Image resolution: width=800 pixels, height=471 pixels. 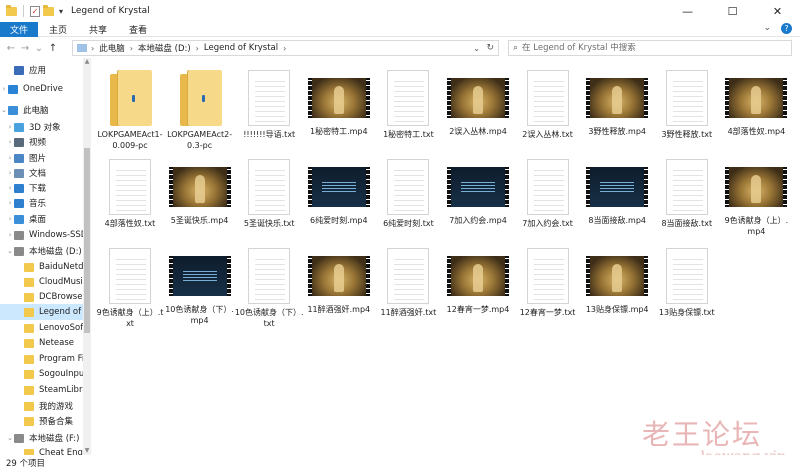 I want to click on breadcrumb-drive-d: 本地磁盘 (D:), so click(x=164, y=48).